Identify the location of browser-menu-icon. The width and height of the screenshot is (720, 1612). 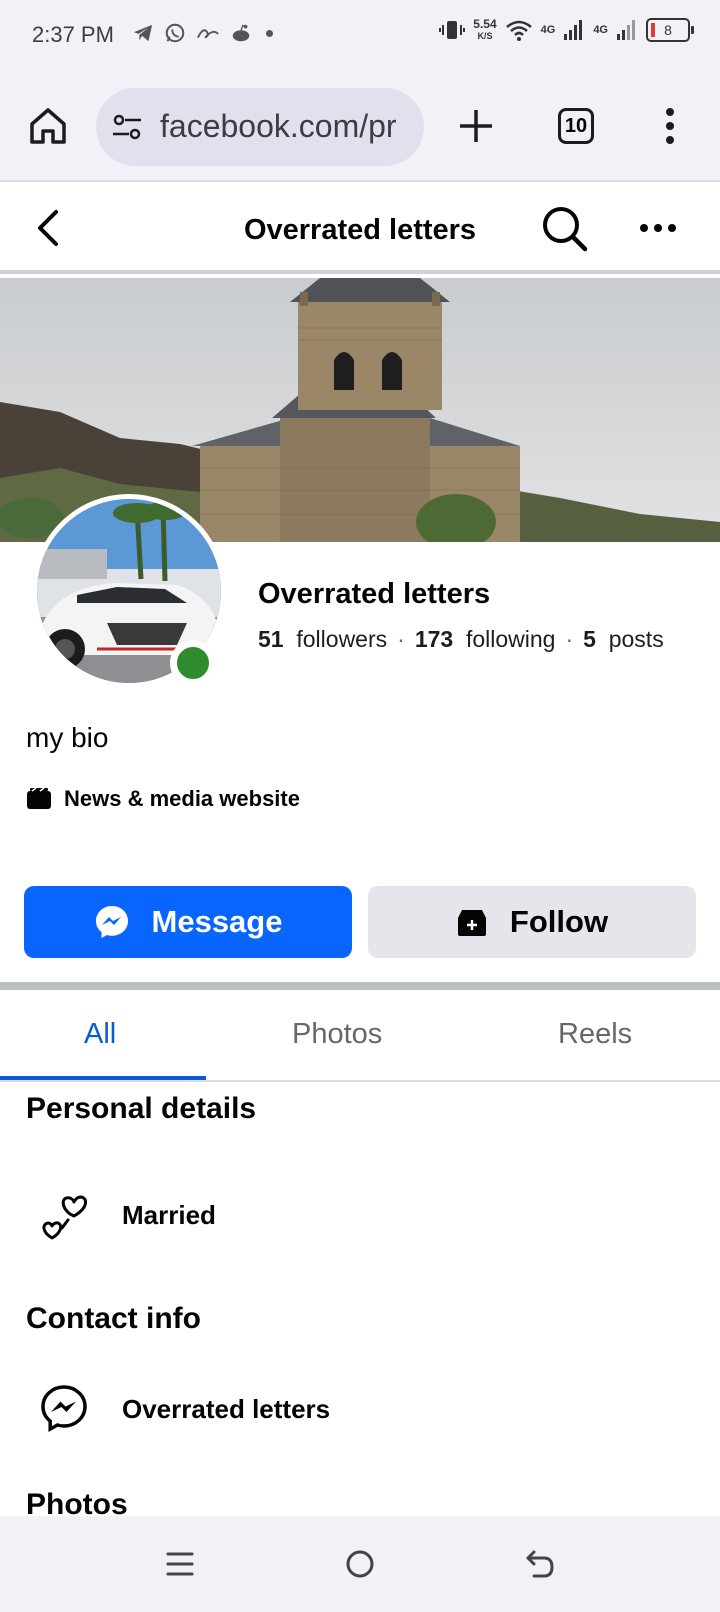
(670, 126).